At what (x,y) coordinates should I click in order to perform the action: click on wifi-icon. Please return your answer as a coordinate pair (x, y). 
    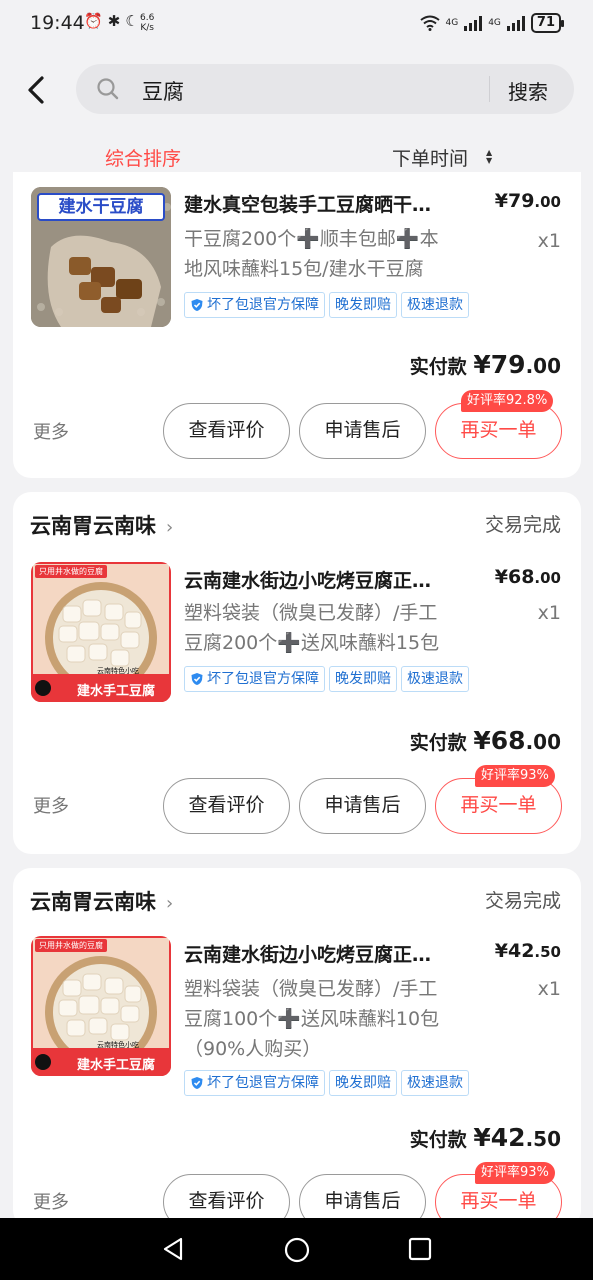
    Looking at the image, I should click on (429, 23).